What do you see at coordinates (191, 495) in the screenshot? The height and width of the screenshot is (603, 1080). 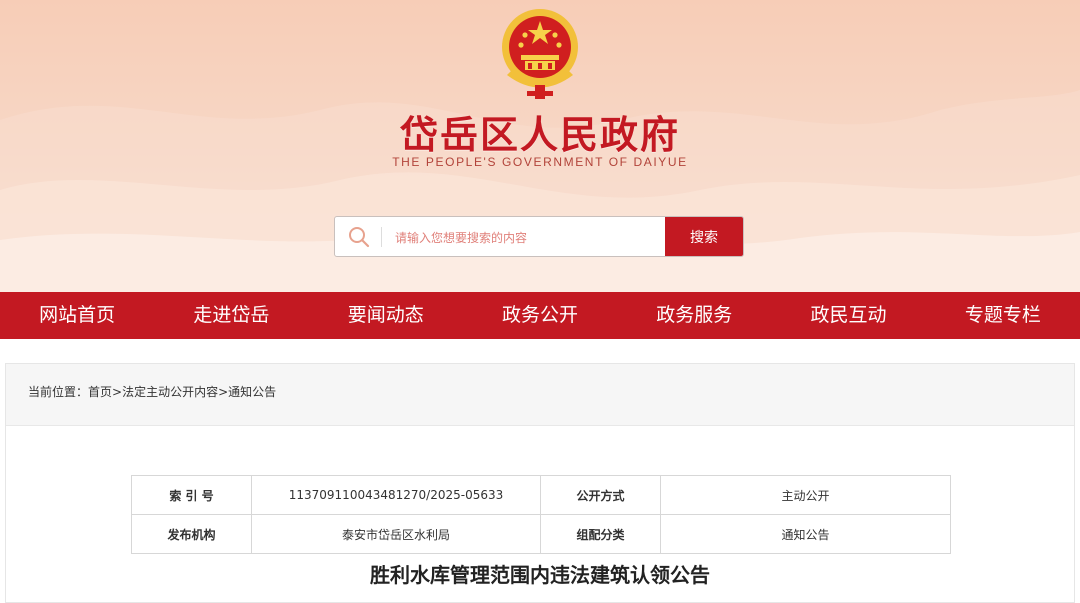 I see `index-number-label: 索 引 号` at bounding box center [191, 495].